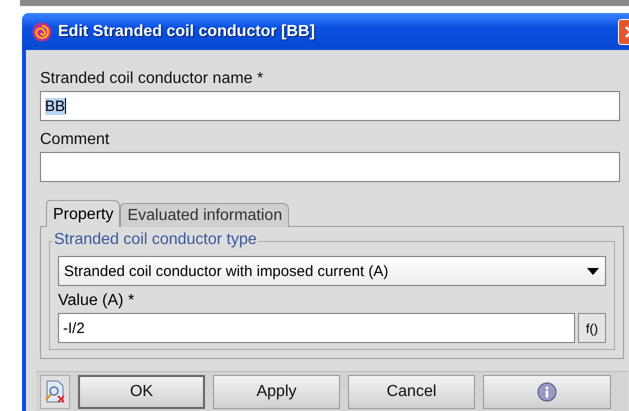 This screenshot has height=411, width=629. Describe the element at coordinates (75, 140) in the screenshot. I see `field-label: Comment` at that location.